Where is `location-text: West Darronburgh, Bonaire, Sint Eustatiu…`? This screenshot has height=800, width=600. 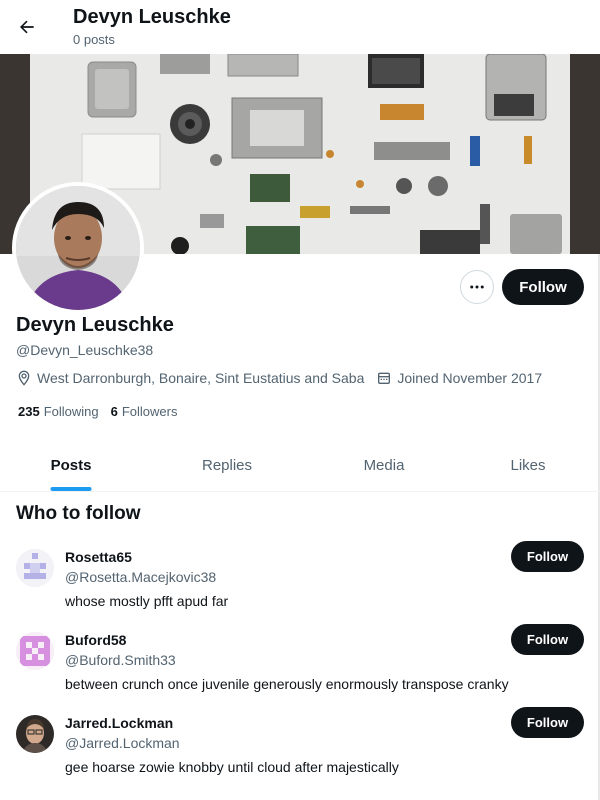 location-text: West Darronburgh, Bonaire, Sint Eustatiu… is located at coordinates (201, 378).